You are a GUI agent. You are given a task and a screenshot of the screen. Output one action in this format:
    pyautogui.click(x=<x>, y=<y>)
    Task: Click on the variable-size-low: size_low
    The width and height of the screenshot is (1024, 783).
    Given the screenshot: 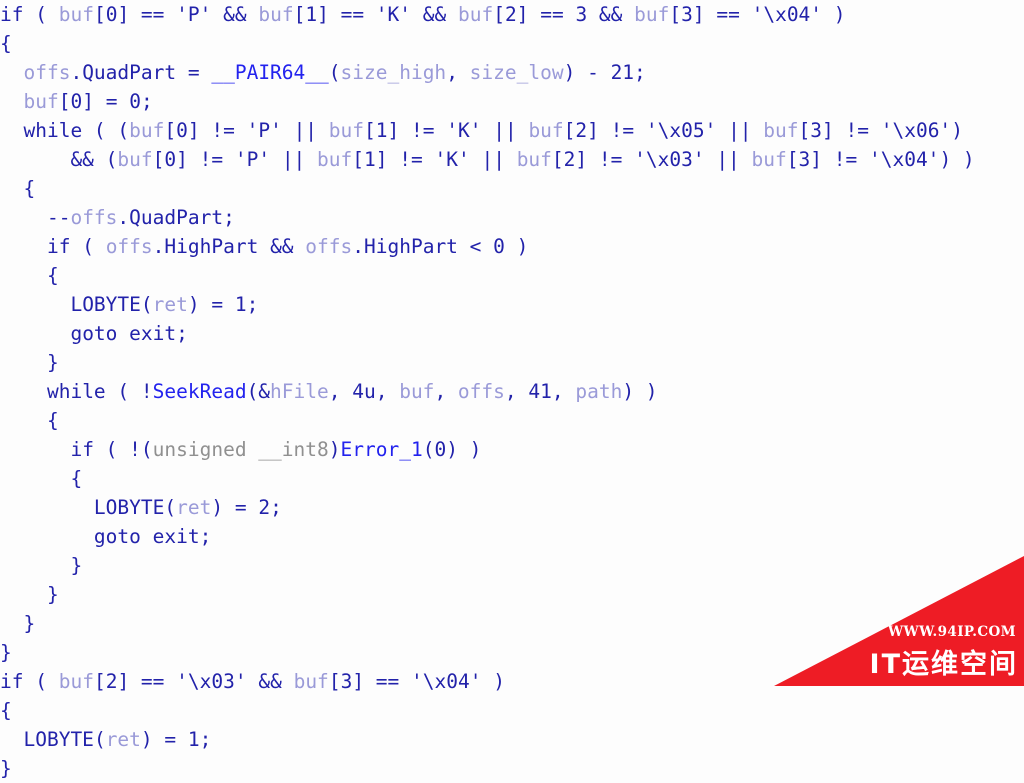 What is the action you would take?
    pyautogui.click(x=517, y=72)
    